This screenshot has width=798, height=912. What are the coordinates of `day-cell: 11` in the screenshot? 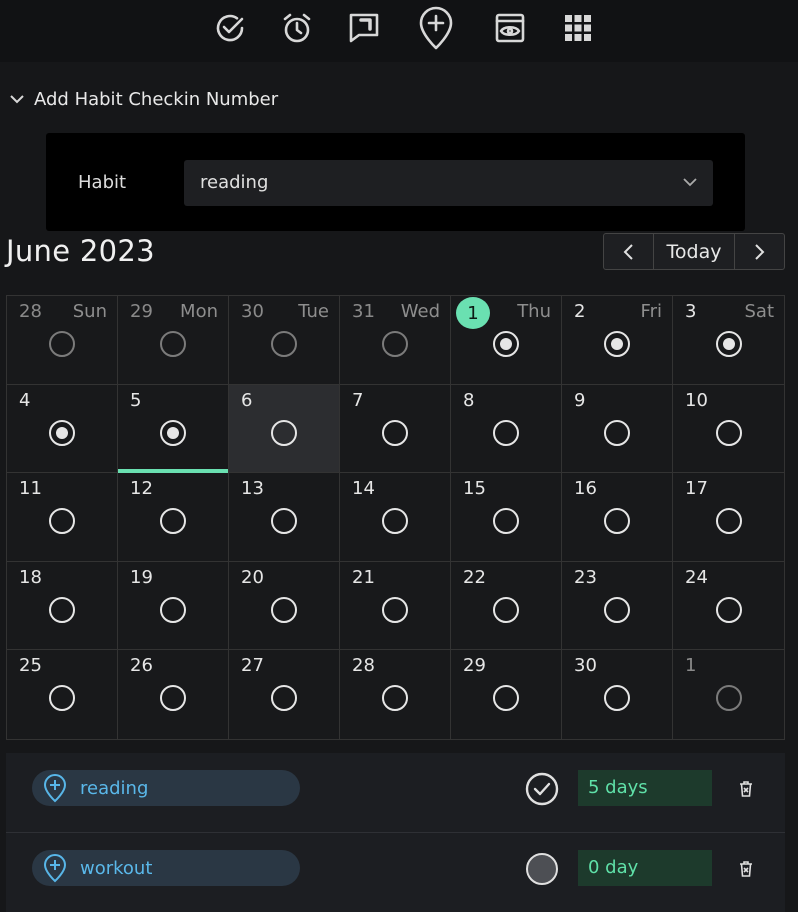 It's located at (62, 517).